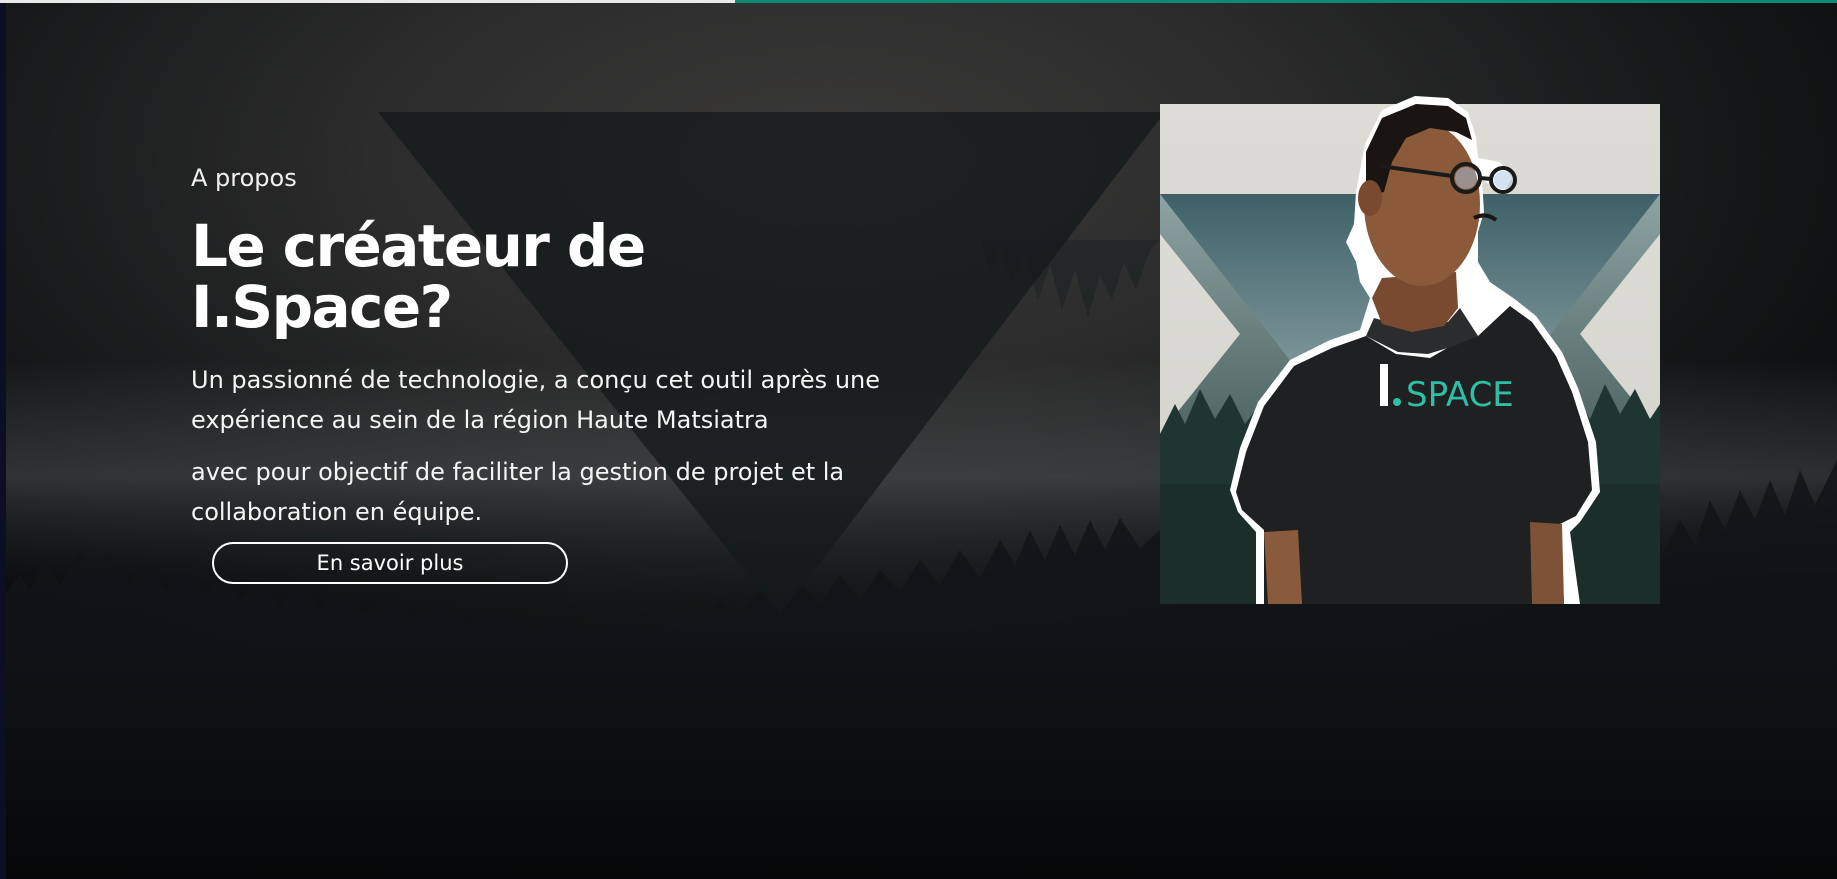 The height and width of the screenshot is (879, 1837). I want to click on scroll-progress-fill, so click(367, 1).